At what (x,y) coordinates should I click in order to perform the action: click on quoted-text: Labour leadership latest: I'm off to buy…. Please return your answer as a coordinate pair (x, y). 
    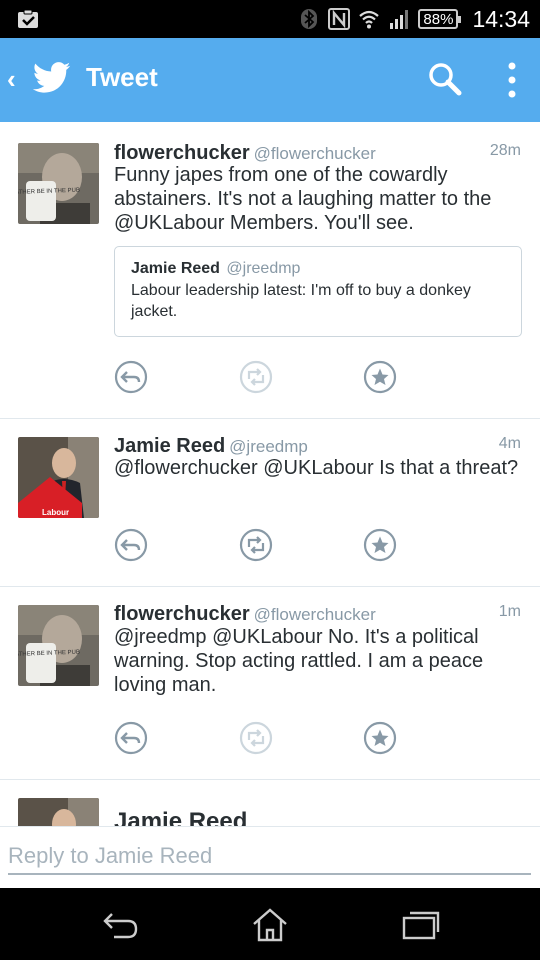
    Looking at the image, I should click on (301, 301).